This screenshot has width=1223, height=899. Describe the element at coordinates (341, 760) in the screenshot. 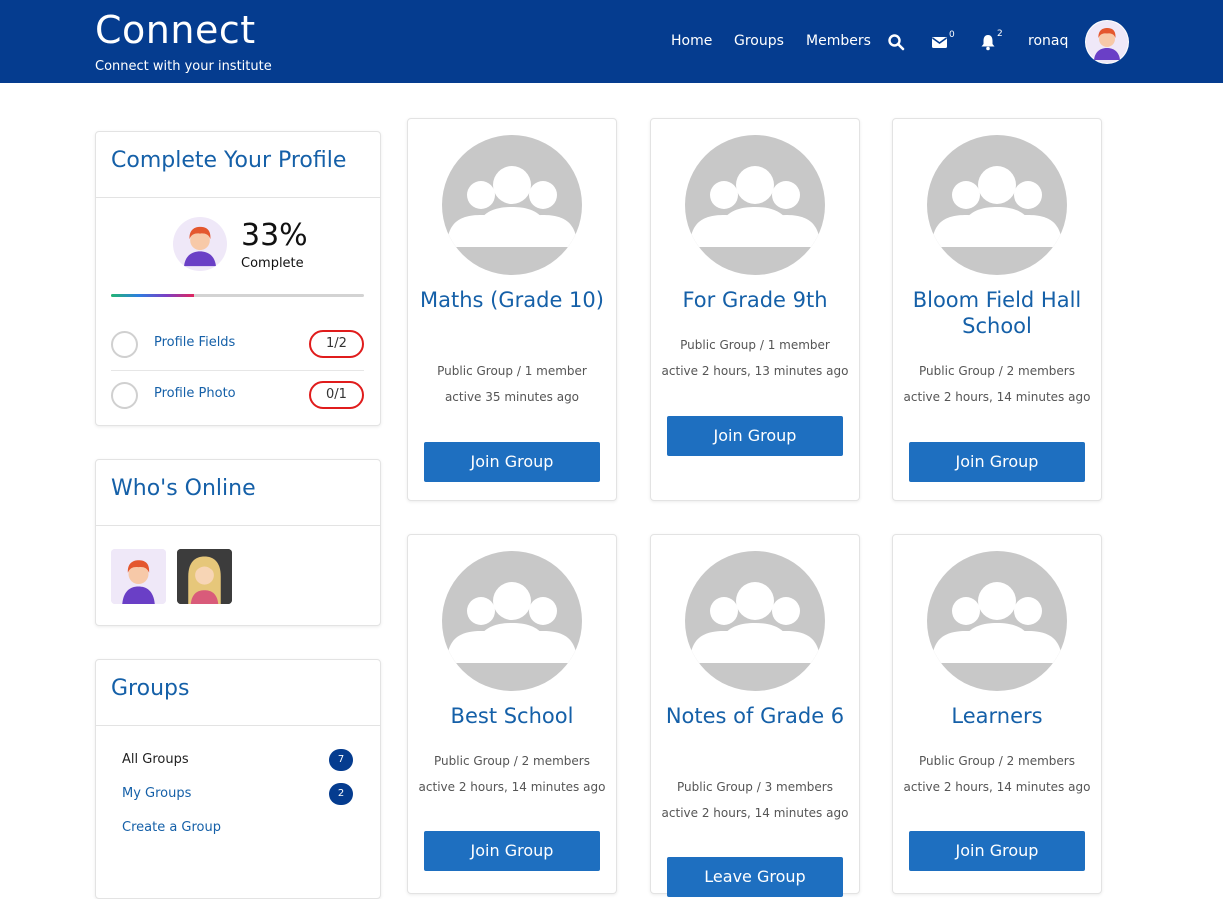

I see `all-groups-count-badge: 7` at that location.